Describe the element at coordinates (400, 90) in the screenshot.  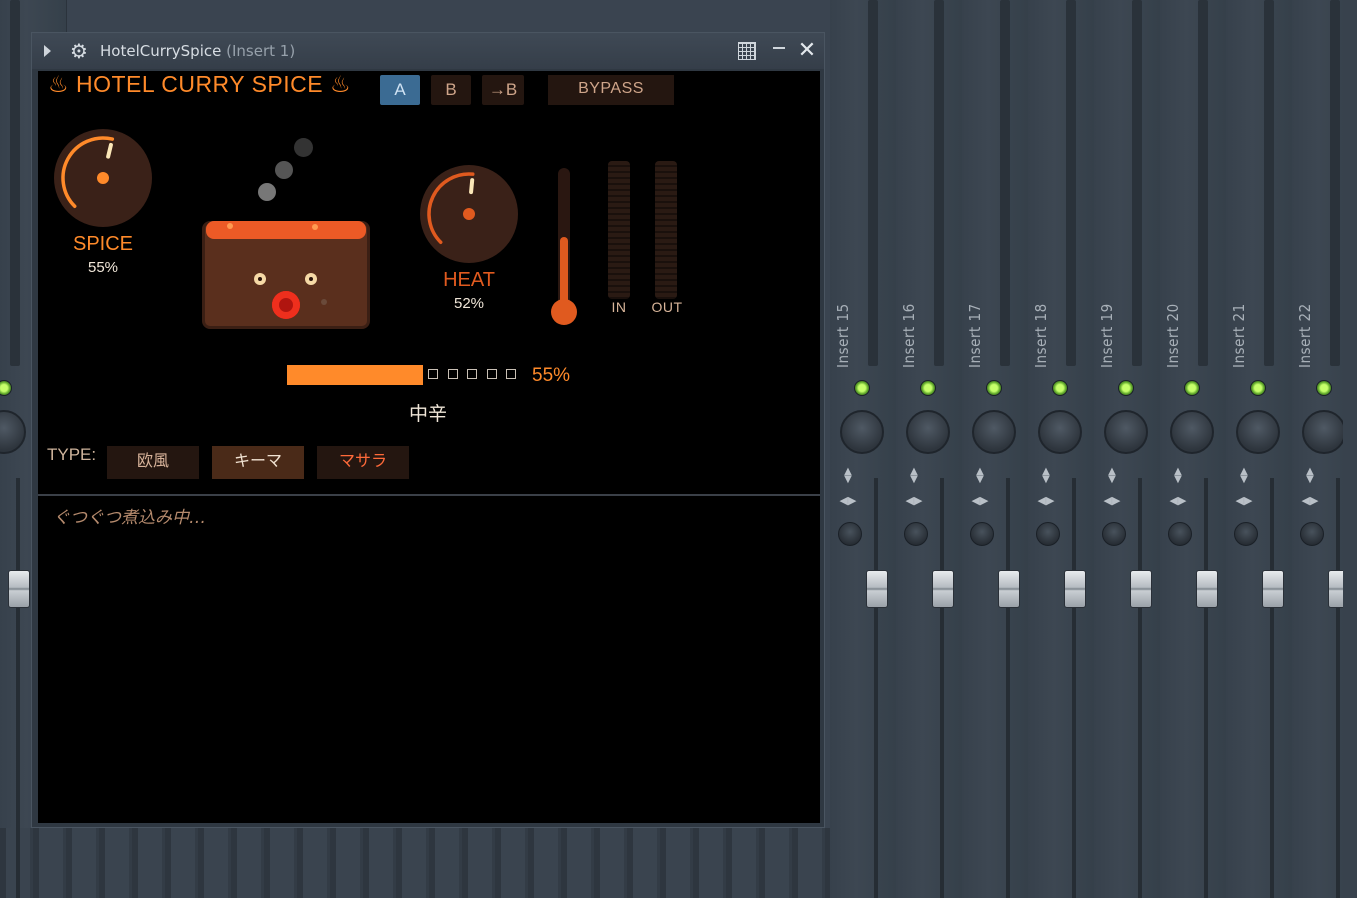
I see `preset-a-button: A` at that location.